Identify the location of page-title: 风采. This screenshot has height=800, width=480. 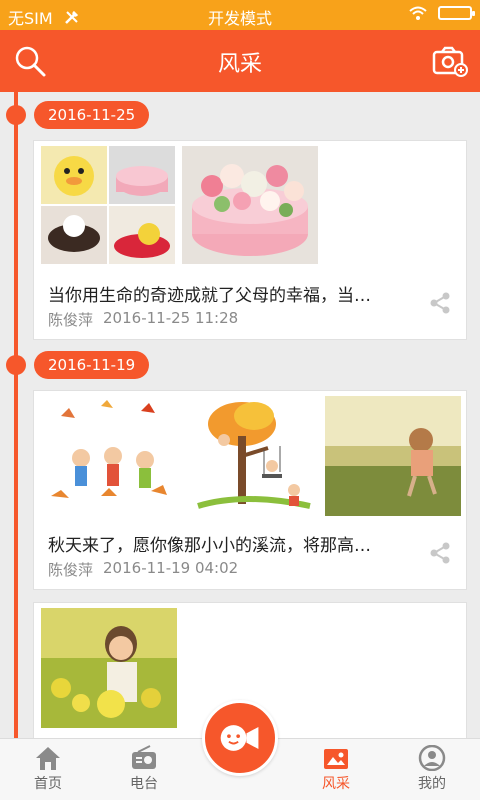
(239, 64).